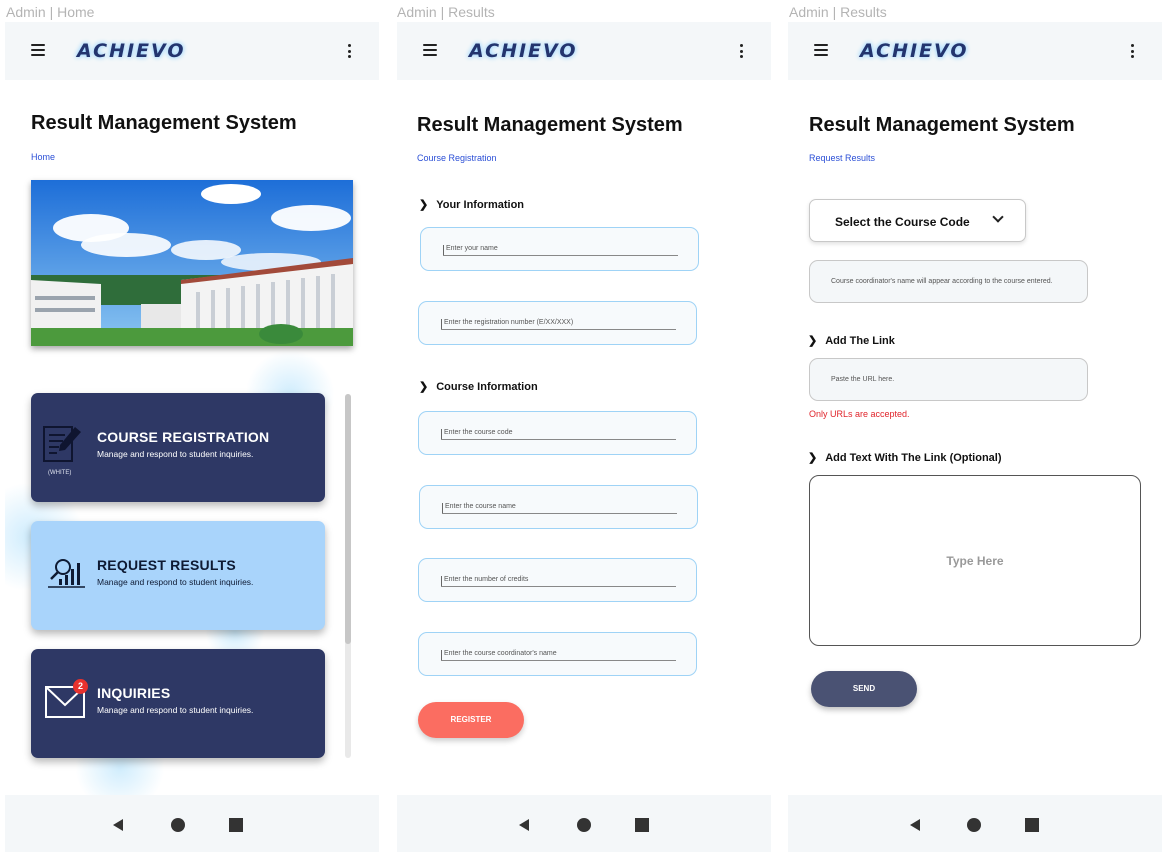 The image size is (1163, 856). I want to click on coordinator-field: Enter the course coordinator's name, so click(557, 654).